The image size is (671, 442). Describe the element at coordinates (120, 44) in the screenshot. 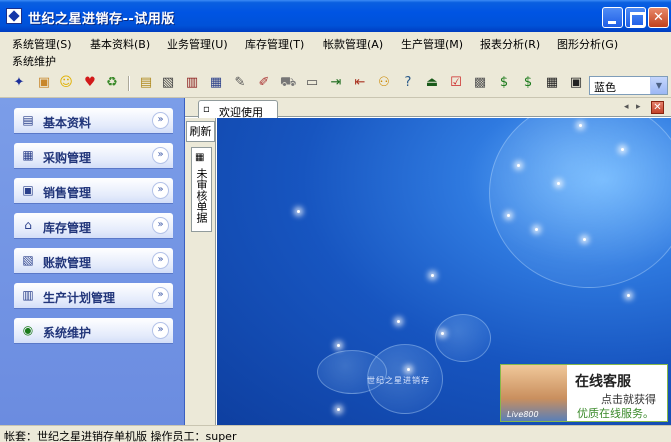

I see `menu-basic-data: 基本资料(B)` at that location.